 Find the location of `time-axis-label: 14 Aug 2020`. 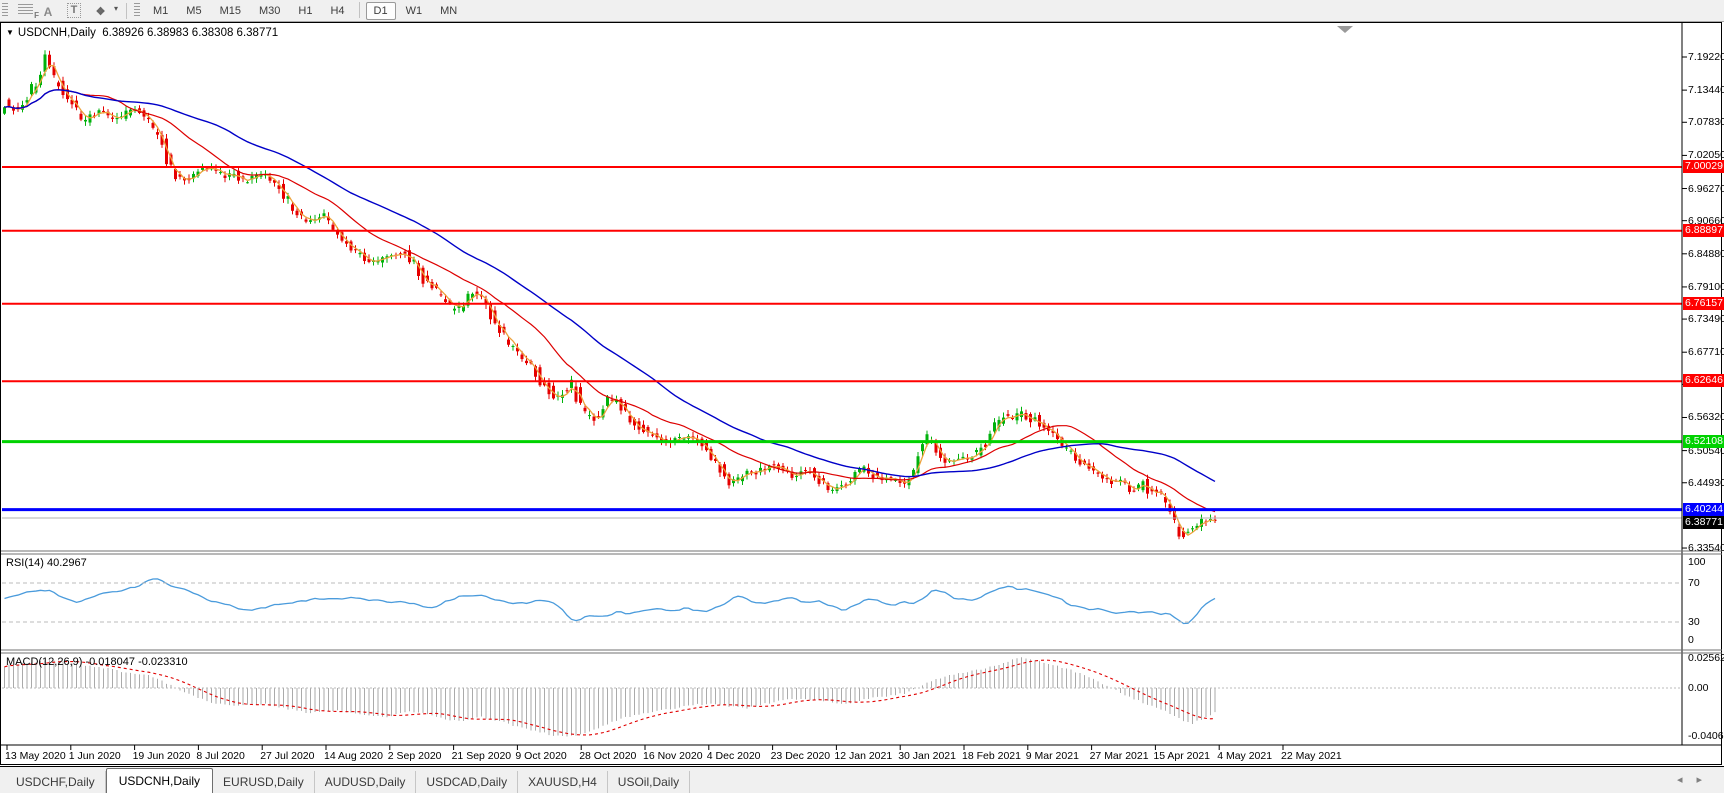

time-axis-label: 14 Aug 2020 is located at coordinates (353, 756).